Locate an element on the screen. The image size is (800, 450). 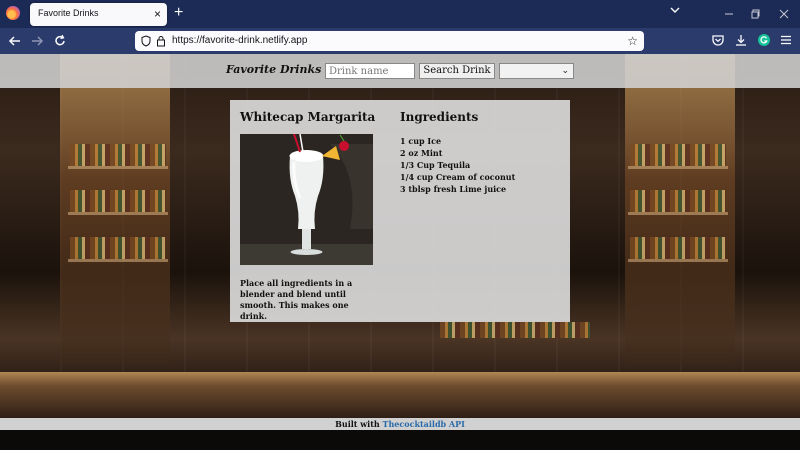
maximize-icon is located at coordinates (756, 14).